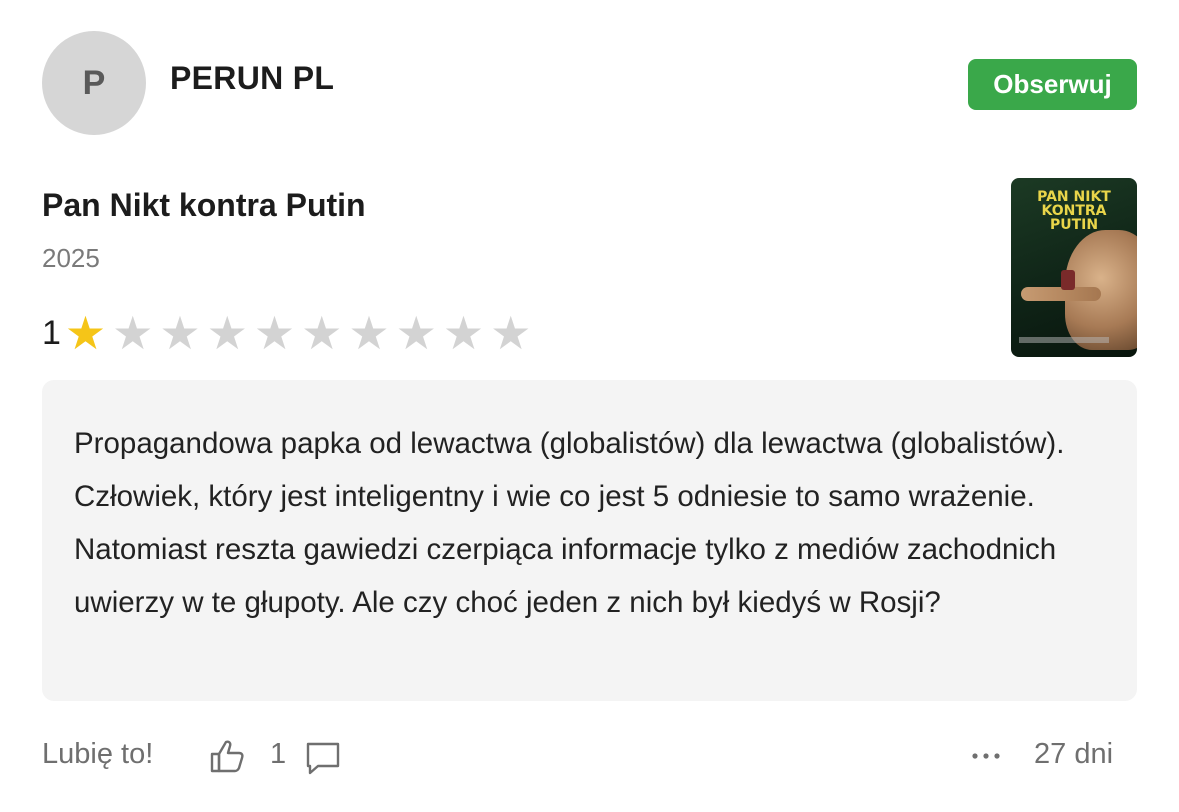 This screenshot has width=1179, height=812. What do you see at coordinates (228, 756) in the screenshot?
I see `thumbs-up-icon` at bounding box center [228, 756].